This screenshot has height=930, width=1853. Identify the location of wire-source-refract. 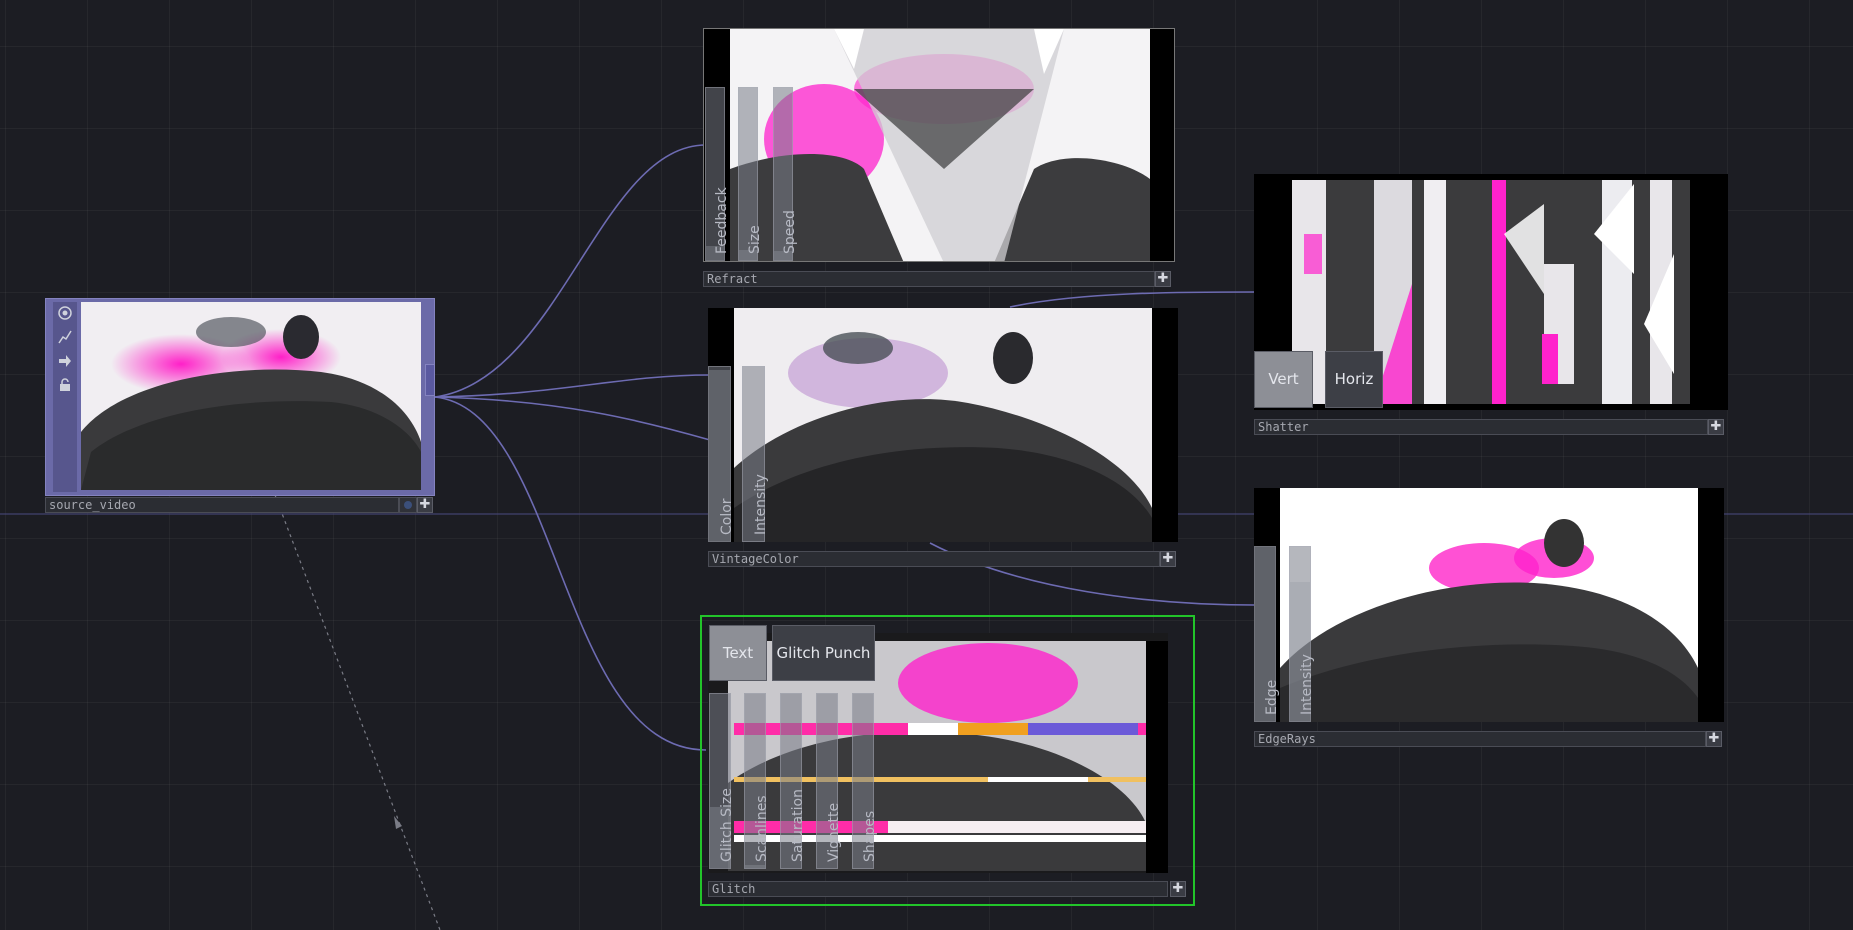
(570, 271).